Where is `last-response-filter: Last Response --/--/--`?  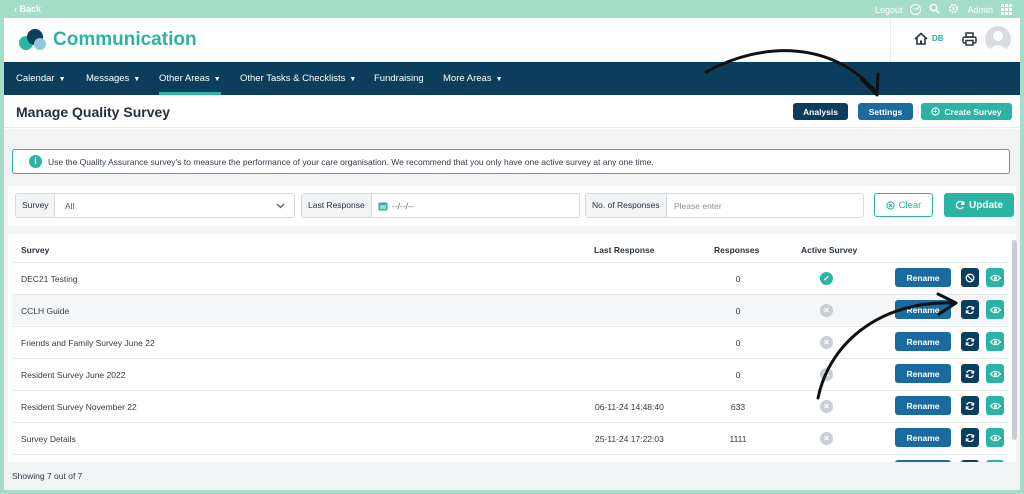 last-response-filter: Last Response --/--/-- is located at coordinates (440, 205).